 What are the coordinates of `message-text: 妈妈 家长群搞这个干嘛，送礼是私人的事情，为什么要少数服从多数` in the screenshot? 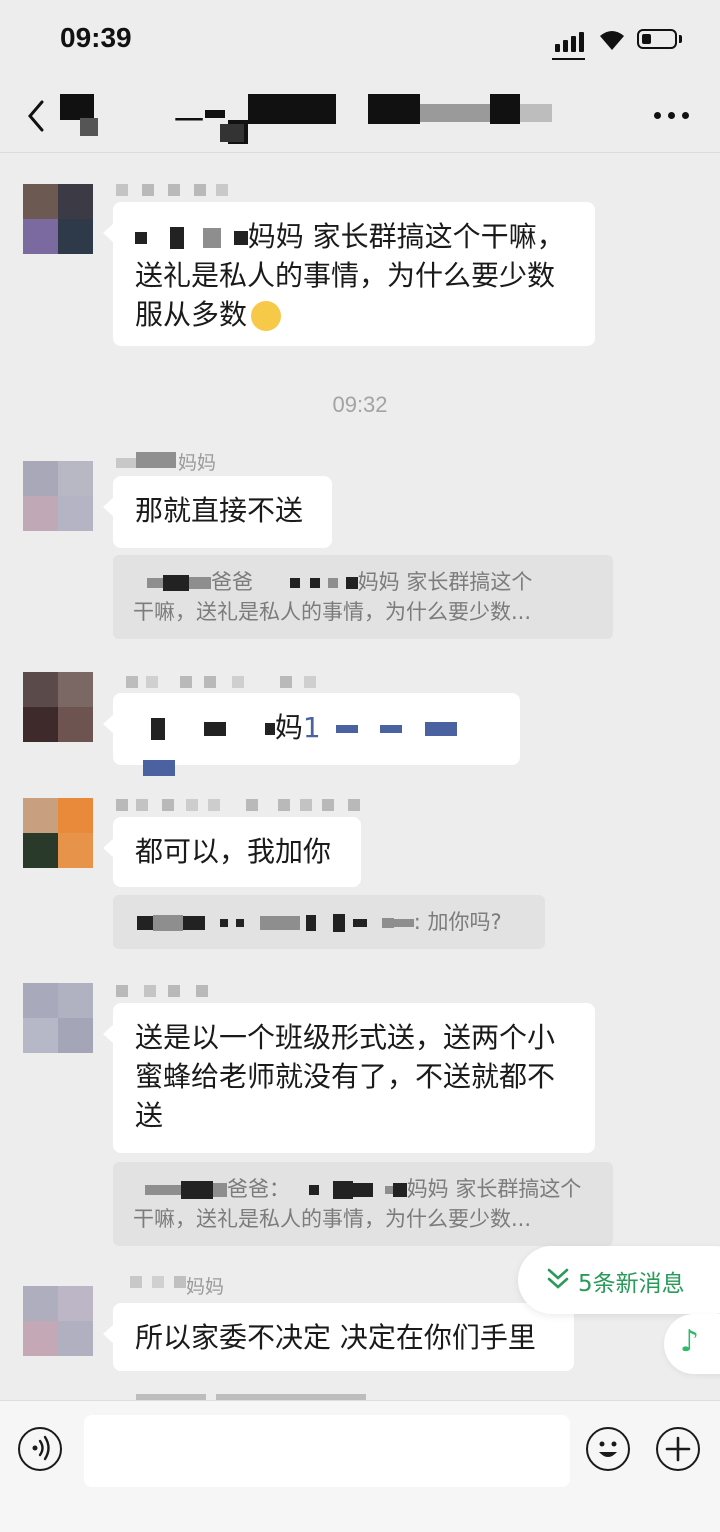 It's located at (350, 275).